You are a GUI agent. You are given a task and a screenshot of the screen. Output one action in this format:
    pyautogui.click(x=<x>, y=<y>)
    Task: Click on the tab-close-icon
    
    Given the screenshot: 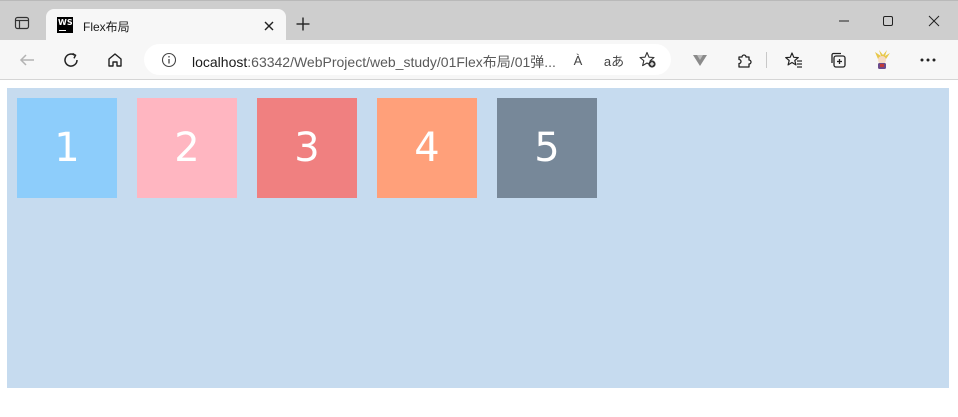 What is the action you would take?
    pyautogui.click(x=269, y=26)
    